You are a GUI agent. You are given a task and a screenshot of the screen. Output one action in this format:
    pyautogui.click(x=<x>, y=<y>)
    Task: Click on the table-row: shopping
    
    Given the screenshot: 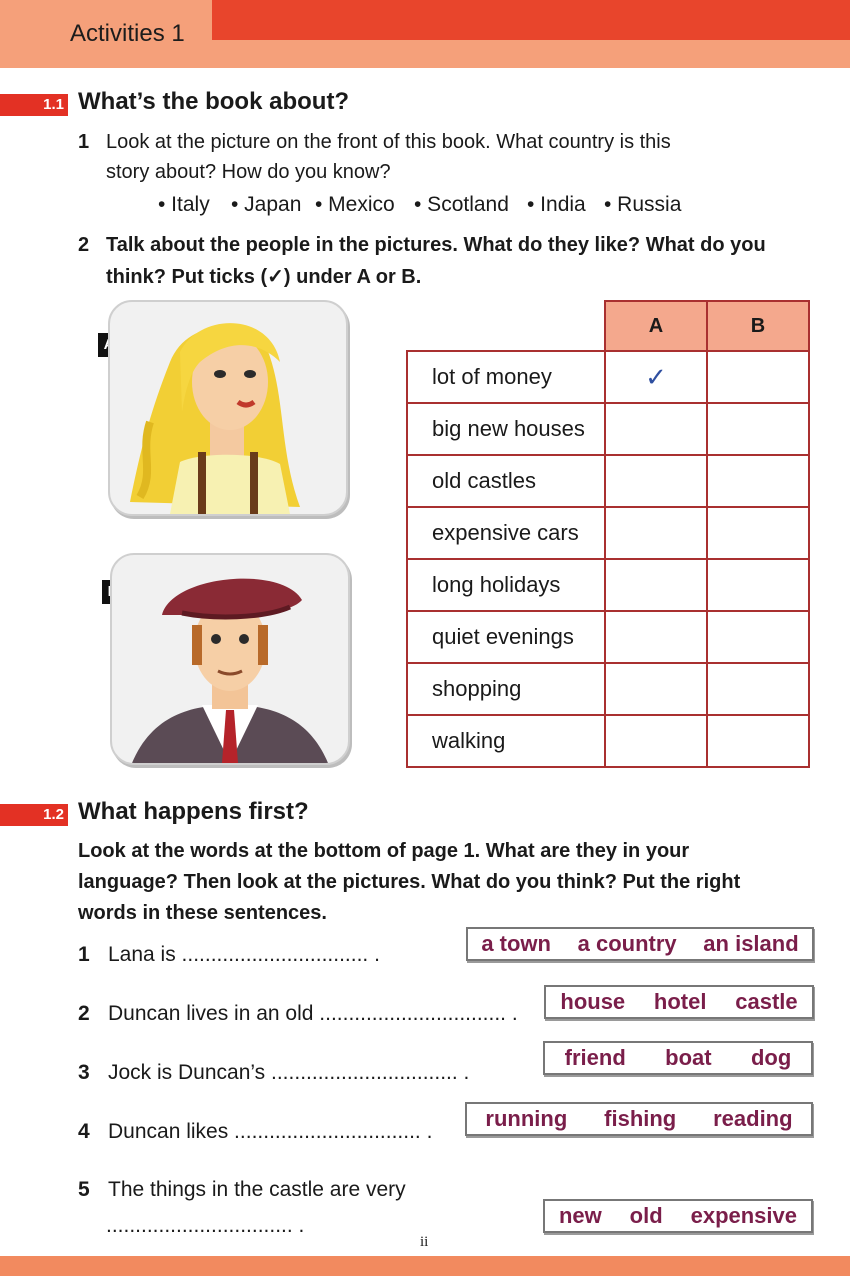 What is the action you would take?
    pyautogui.click(x=608, y=689)
    